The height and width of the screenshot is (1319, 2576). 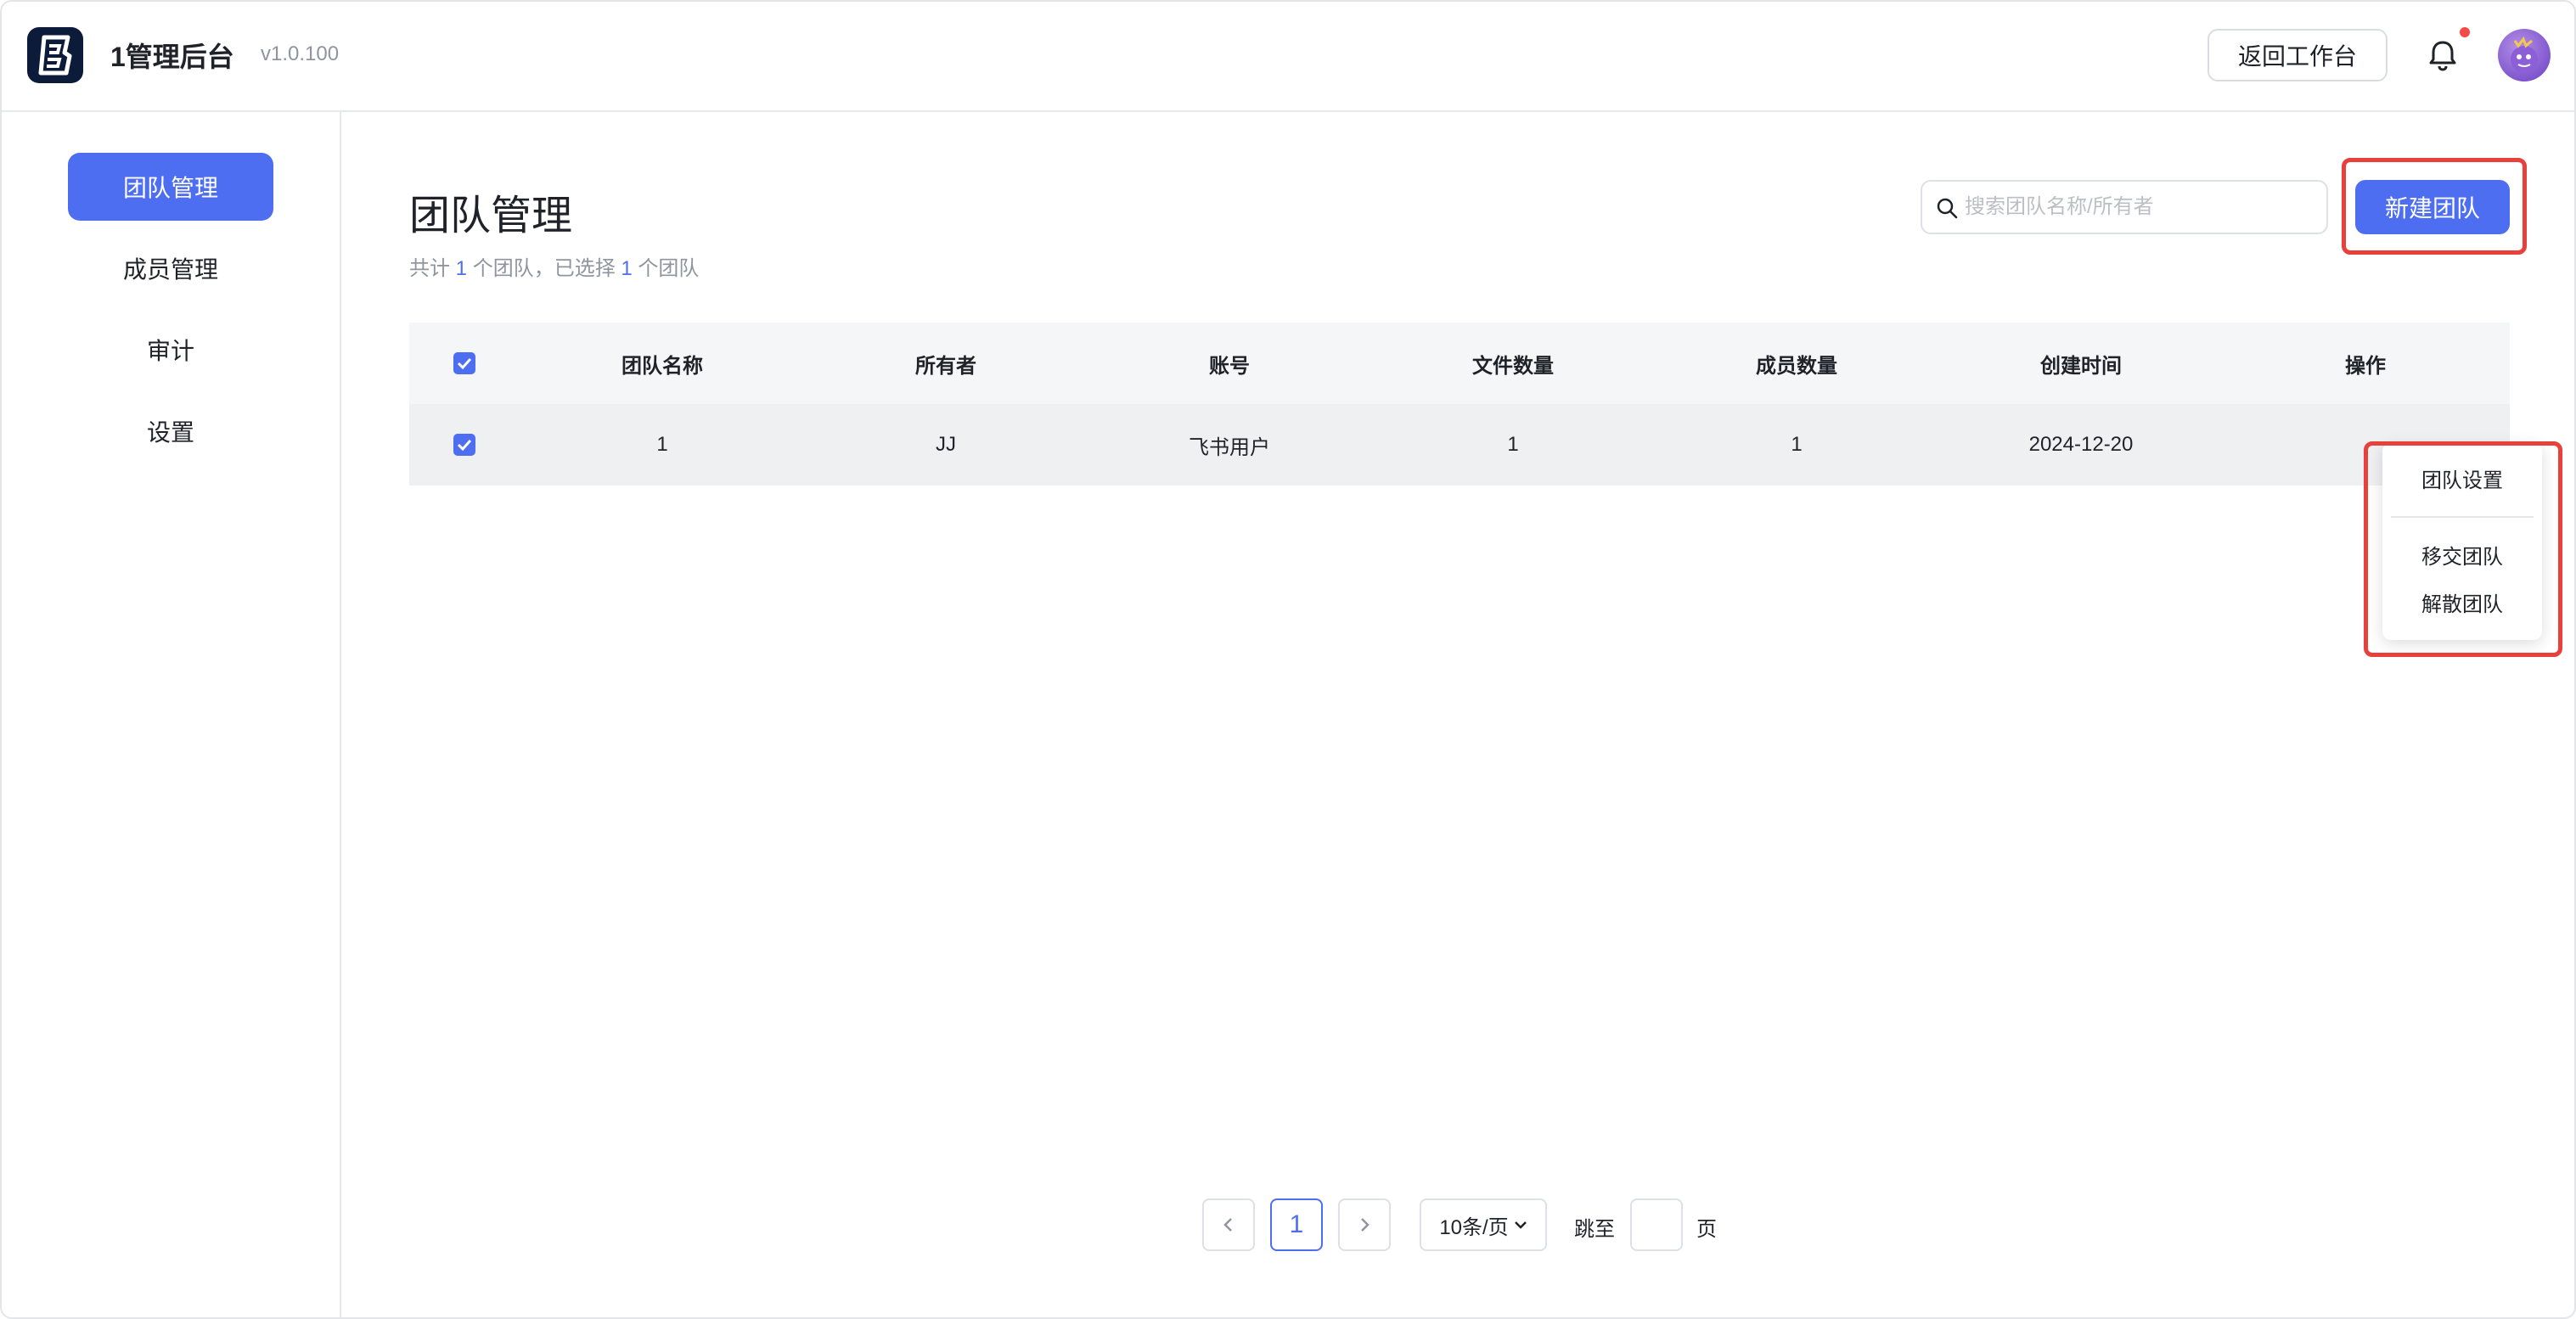 I want to click on cell-created-time: 2024-12-20, so click(x=2081, y=444).